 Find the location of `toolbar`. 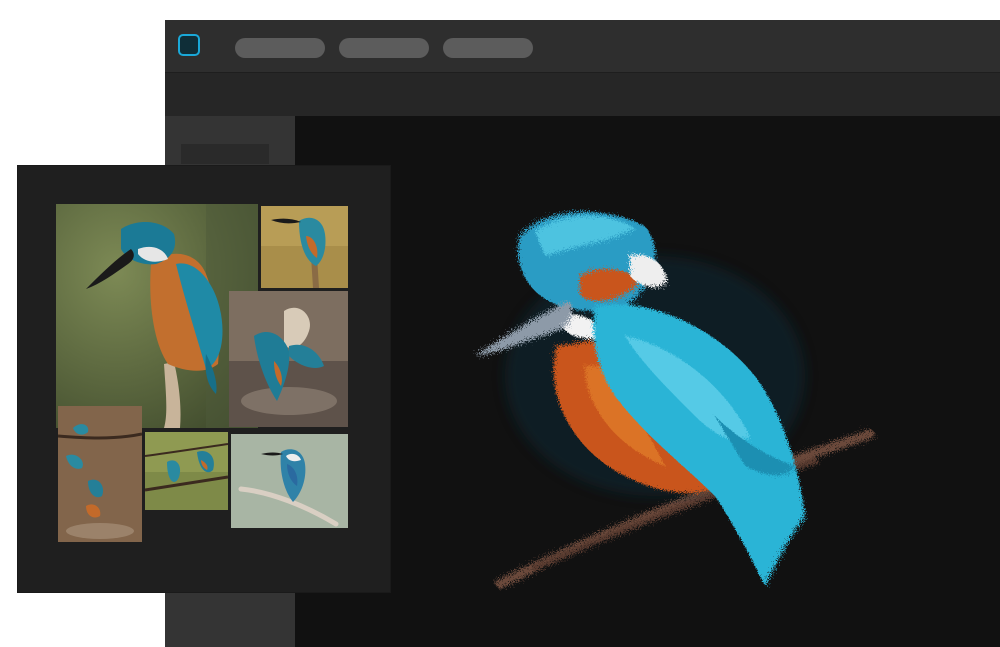

toolbar is located at coordinates (582, 94).